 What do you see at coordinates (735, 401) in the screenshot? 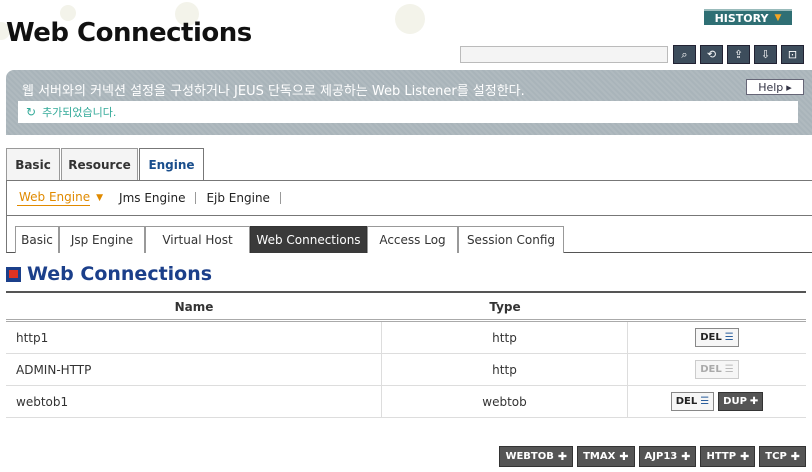
I see `duplicate-label: DUP` at bounding box center [735, 401].